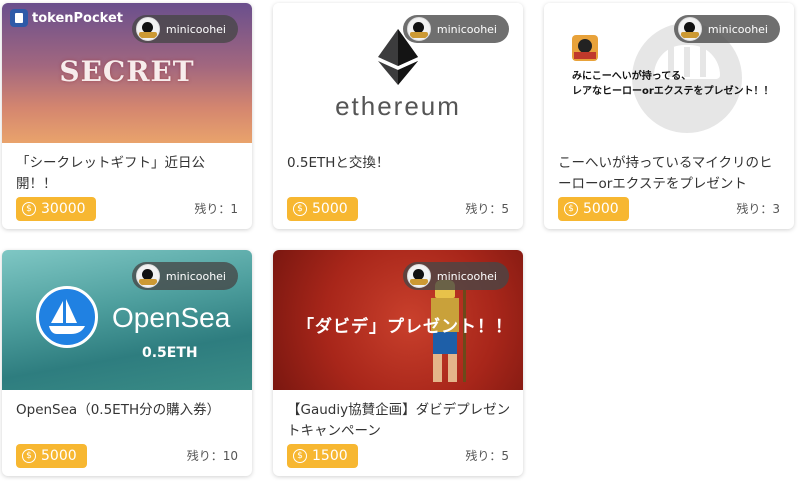 The image size is (800, 481). I want to click on tokenpocket-logo: tokenPocket, so click(66, 18).